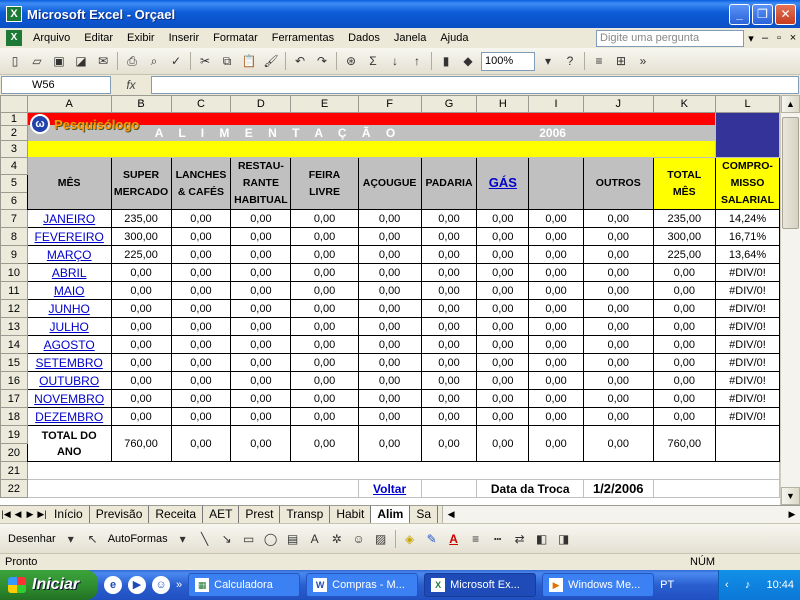 Image resolution: width=800 pixels, height=600 pixels. I want to click on column-header-k: K, so click(684, 104).